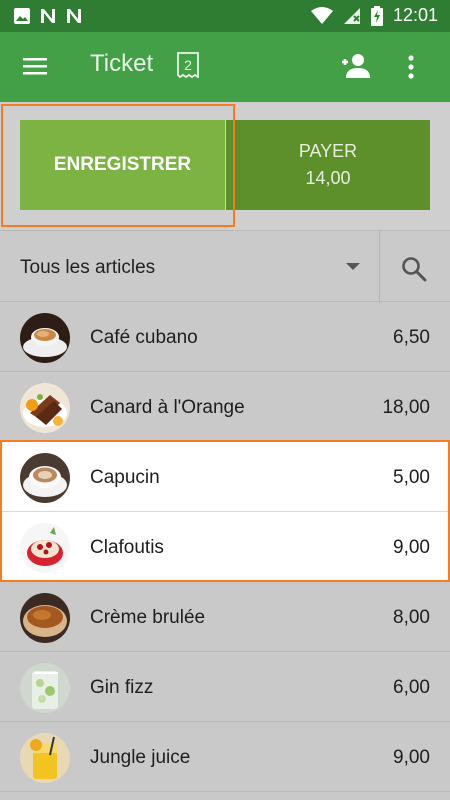 The height and width of the screenshot is (800, 450). I want to click on system-icons: 12:01, so click(374, 15).